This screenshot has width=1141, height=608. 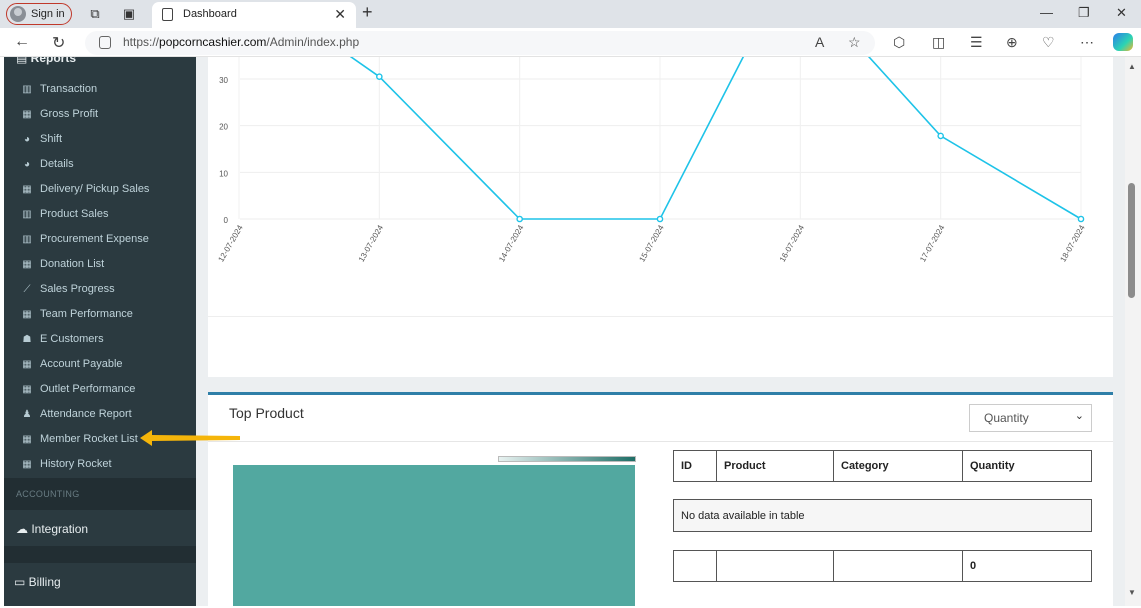 I want to click on pie-chart-icon: ◕, so click(x=27, y=164).